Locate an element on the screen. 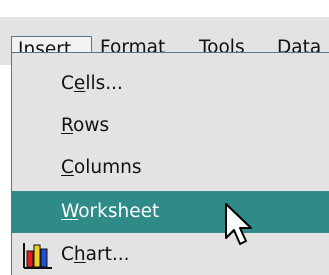 Image resolution: width=329 pixels, height=275 pixels. menu-item-columns-label: Columns is located at coordinates (101, 167).